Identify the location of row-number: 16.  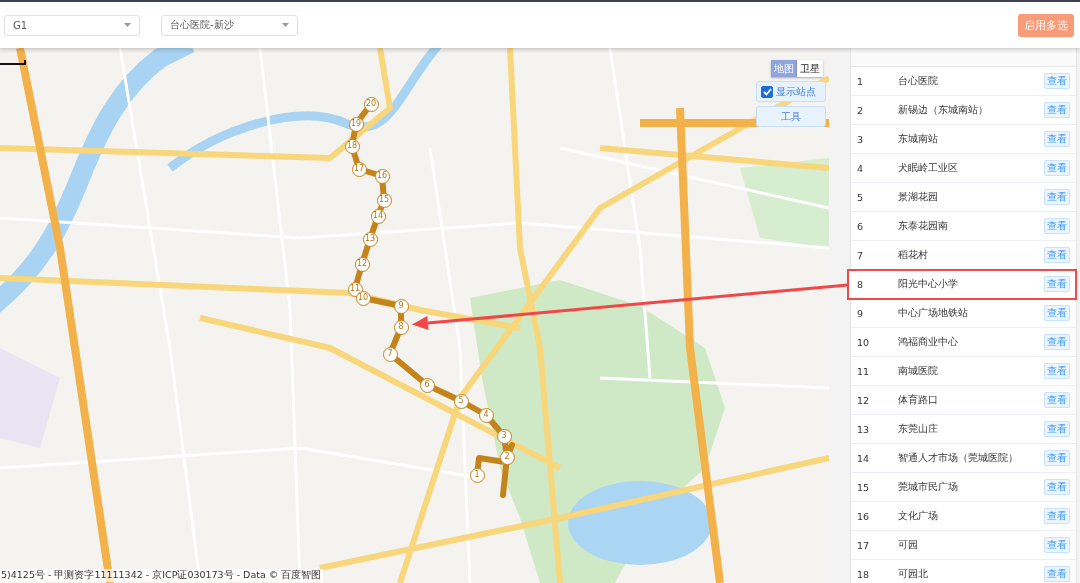
(863, 516).